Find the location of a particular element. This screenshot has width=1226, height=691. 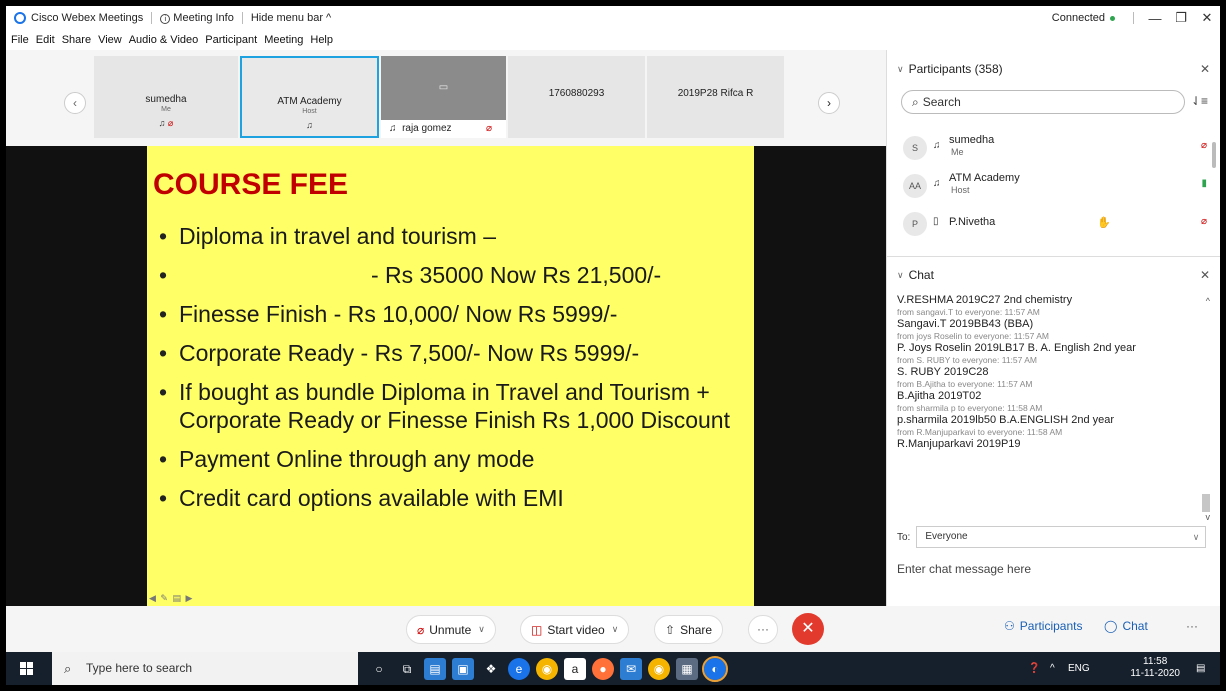

thumbnail-1760880293: 1760880293 is located at coordinates (576, 97).